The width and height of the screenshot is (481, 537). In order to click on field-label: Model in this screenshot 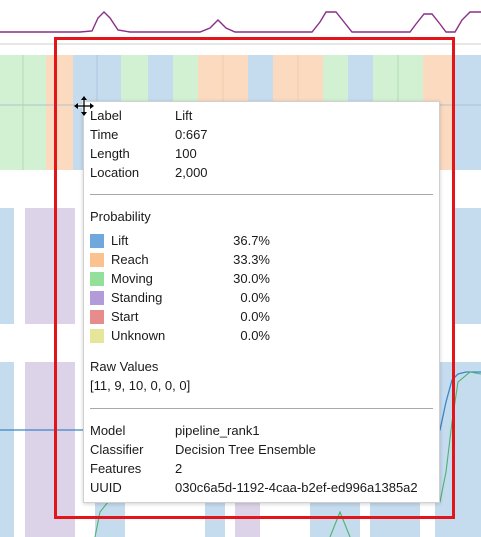, I will do `click(108, 430)`.